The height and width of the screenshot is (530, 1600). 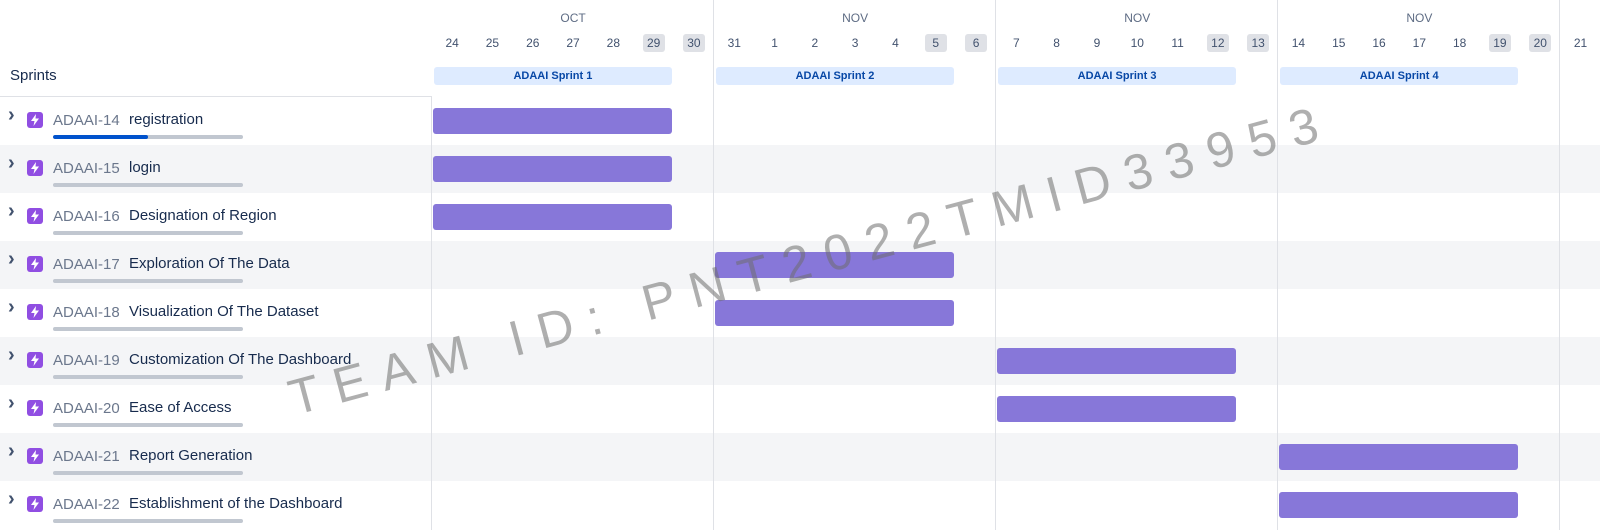 I want to click on day-label: 30, so click(x=693, y=43).